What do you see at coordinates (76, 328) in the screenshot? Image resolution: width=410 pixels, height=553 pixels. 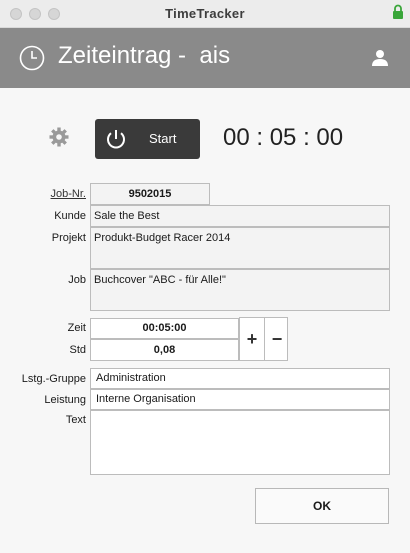 I see `zeit-label: Zeit` at bounding box center [76, 328].